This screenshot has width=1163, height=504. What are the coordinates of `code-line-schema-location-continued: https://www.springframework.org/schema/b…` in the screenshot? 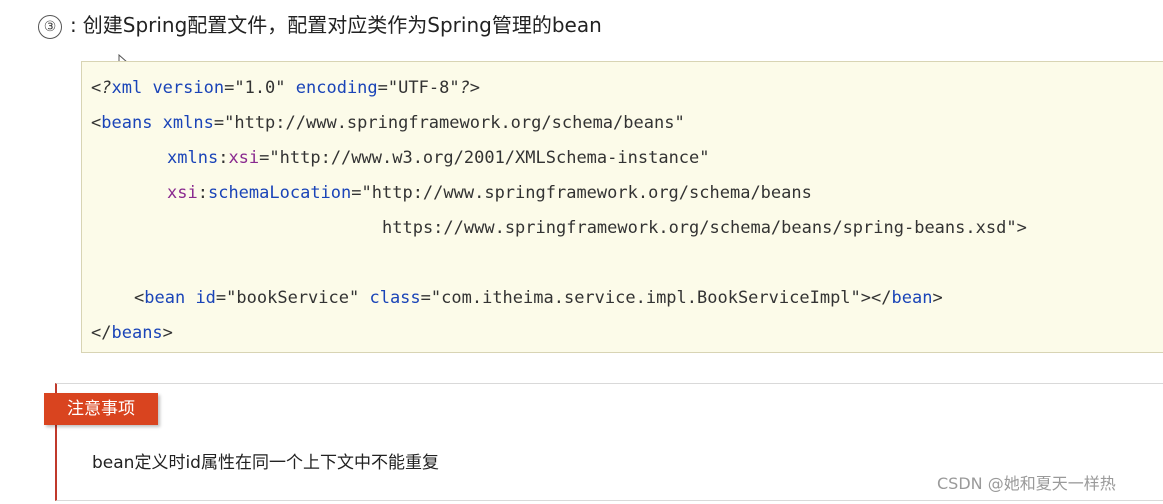 It's located at (704, 228).